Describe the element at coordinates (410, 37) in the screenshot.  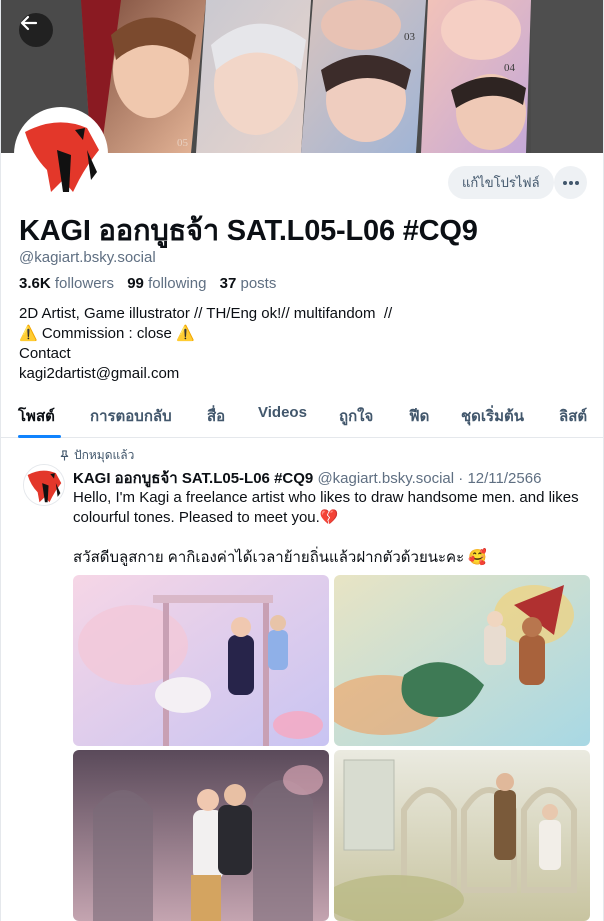
I see `svg-text: 03` at that location.